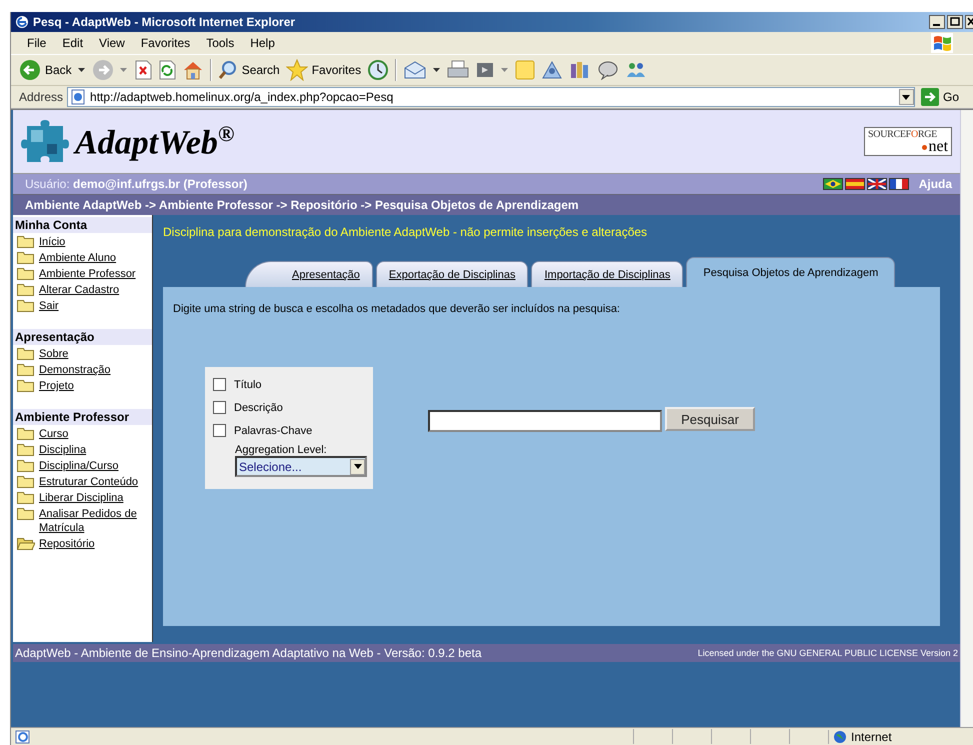  What do you see at coordinates (248, 653) in the screenshot?
I see `footer-text: AdaptWeb - Ambiente de Ensino-Aprendizagem Adaptativo na Web - Versão: 0.9.2 beta` at bounding box center [248, 653].